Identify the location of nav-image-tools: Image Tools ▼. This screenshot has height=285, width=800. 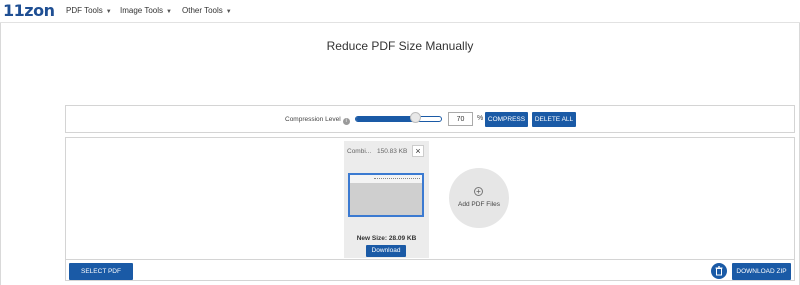
(146, 10).